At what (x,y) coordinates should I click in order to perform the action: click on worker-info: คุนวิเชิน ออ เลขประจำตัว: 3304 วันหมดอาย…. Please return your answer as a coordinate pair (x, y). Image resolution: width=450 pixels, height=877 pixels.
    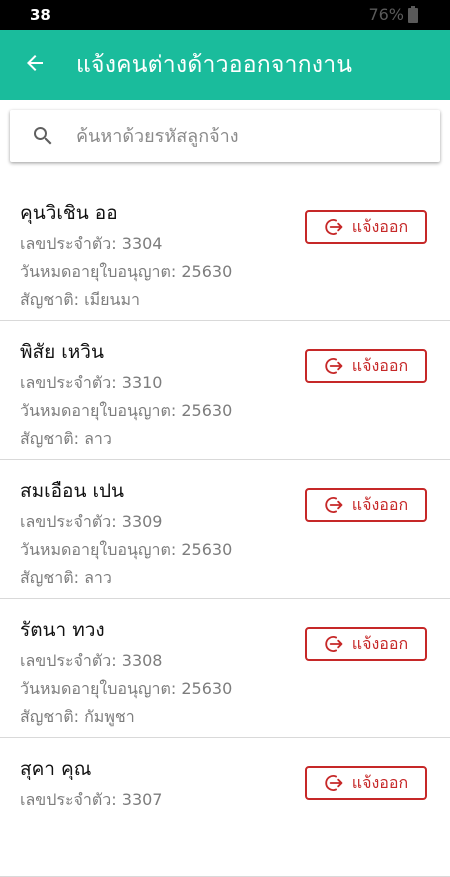
    Looking at the image, I should click on (132, 256).